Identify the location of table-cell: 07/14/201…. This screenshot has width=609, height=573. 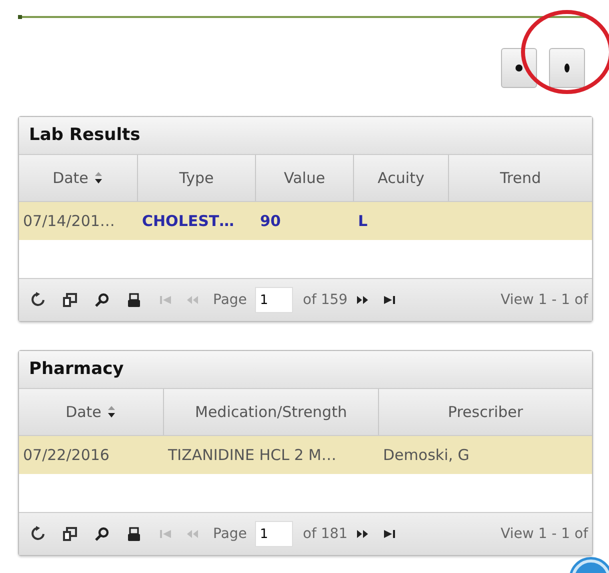
(69, 221).